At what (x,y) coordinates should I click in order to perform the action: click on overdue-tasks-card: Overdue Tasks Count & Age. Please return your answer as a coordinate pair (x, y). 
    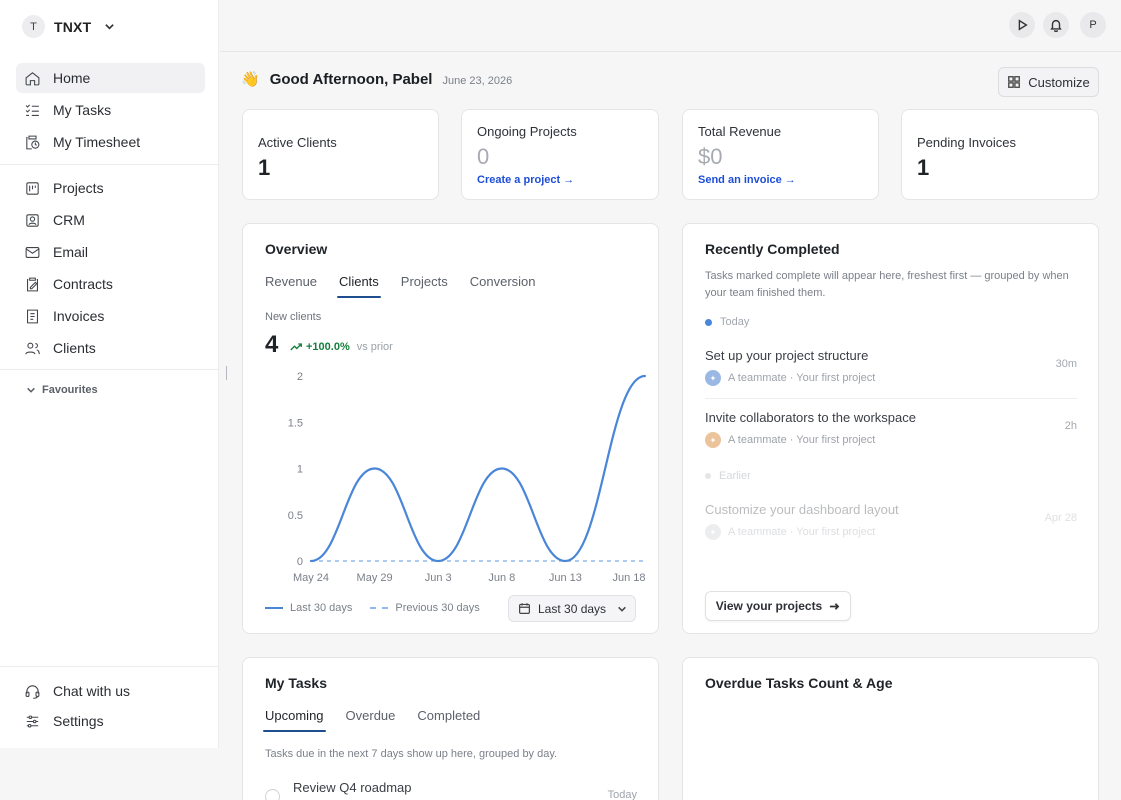
    Looking at the image, I should click on (890, 728).